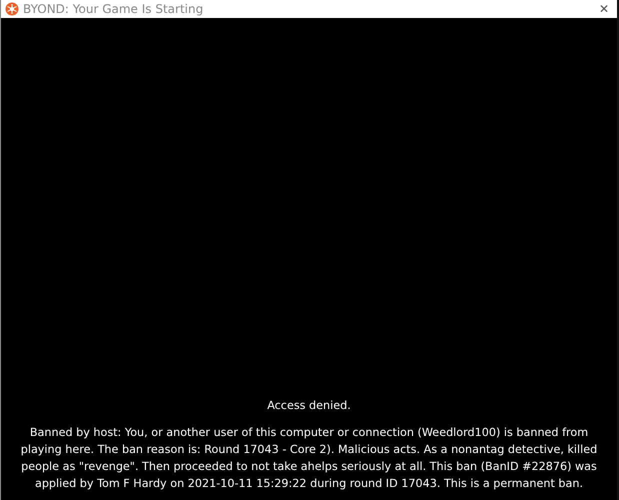 The image size is (619, 500). I want to click on close-button: ✕, so click(603, 9).